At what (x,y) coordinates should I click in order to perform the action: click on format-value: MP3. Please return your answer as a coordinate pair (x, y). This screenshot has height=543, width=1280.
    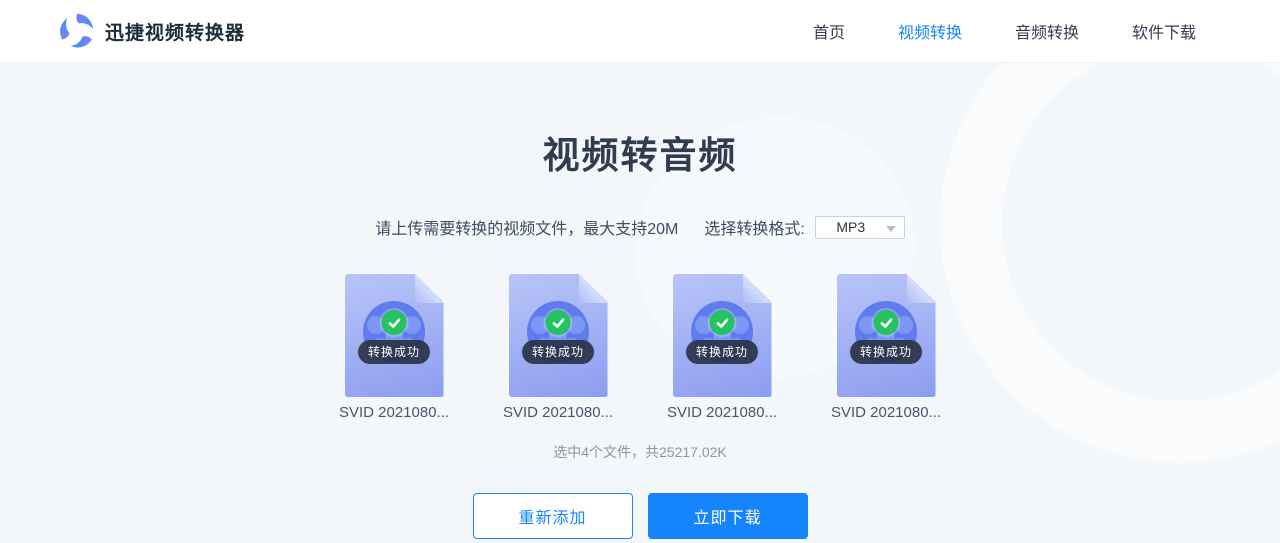
    Looking at the image, I should click on (851, 227).